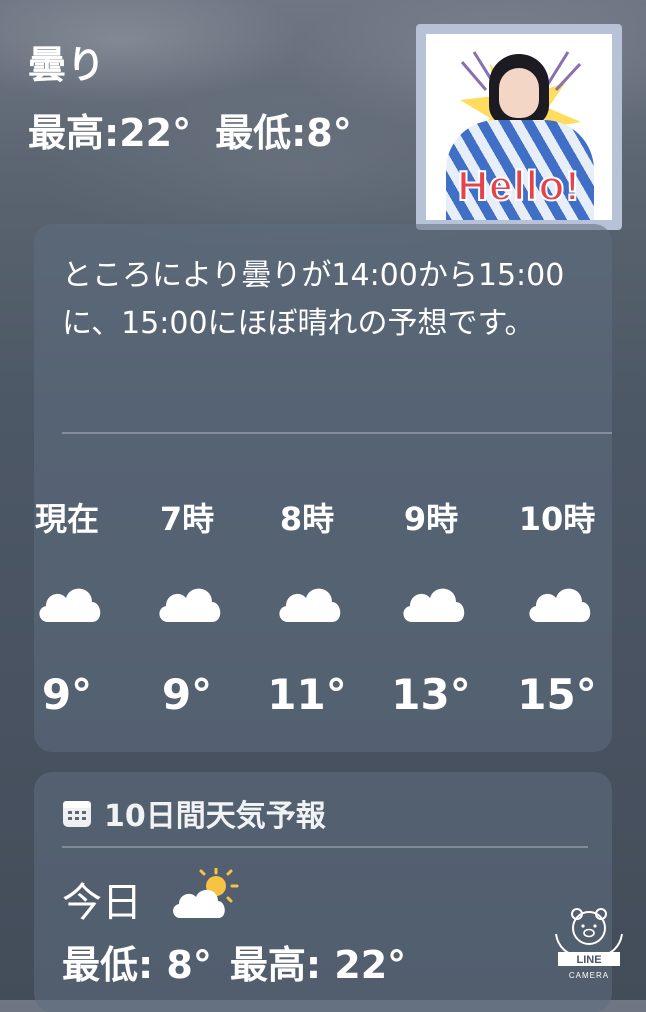  I want to click on forecast-temps: 最低: 8° 最高: 22°, so click(243, 961).